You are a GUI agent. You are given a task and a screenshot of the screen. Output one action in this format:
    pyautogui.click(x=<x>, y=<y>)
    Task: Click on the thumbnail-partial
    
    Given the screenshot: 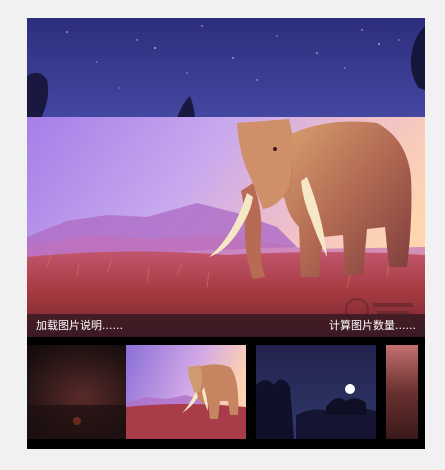 What is the action you would take?
    pyautogui.click(x=402, y=392)
    